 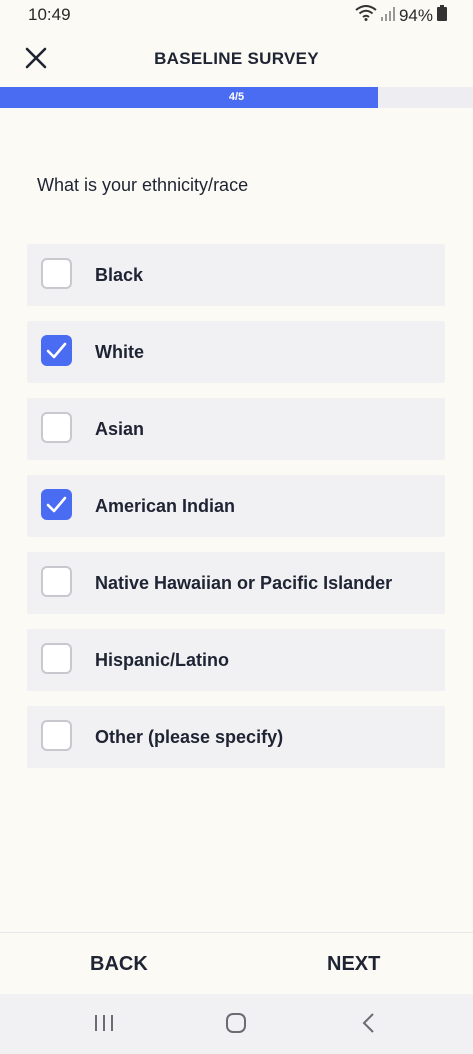 I want to click on battery-icon, so click(x=442, y=15).